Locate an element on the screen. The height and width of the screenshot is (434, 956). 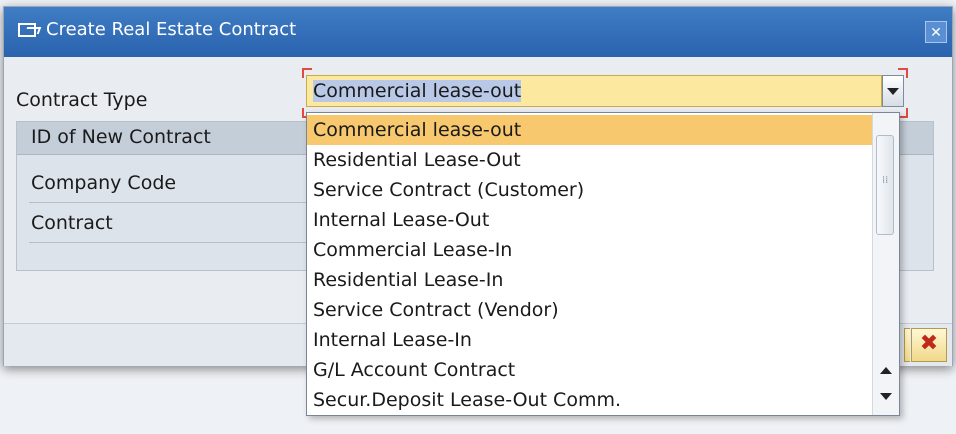
dialog-titlebar: Create Real Estate Contract ✕ is located at coordinates (478, 32).